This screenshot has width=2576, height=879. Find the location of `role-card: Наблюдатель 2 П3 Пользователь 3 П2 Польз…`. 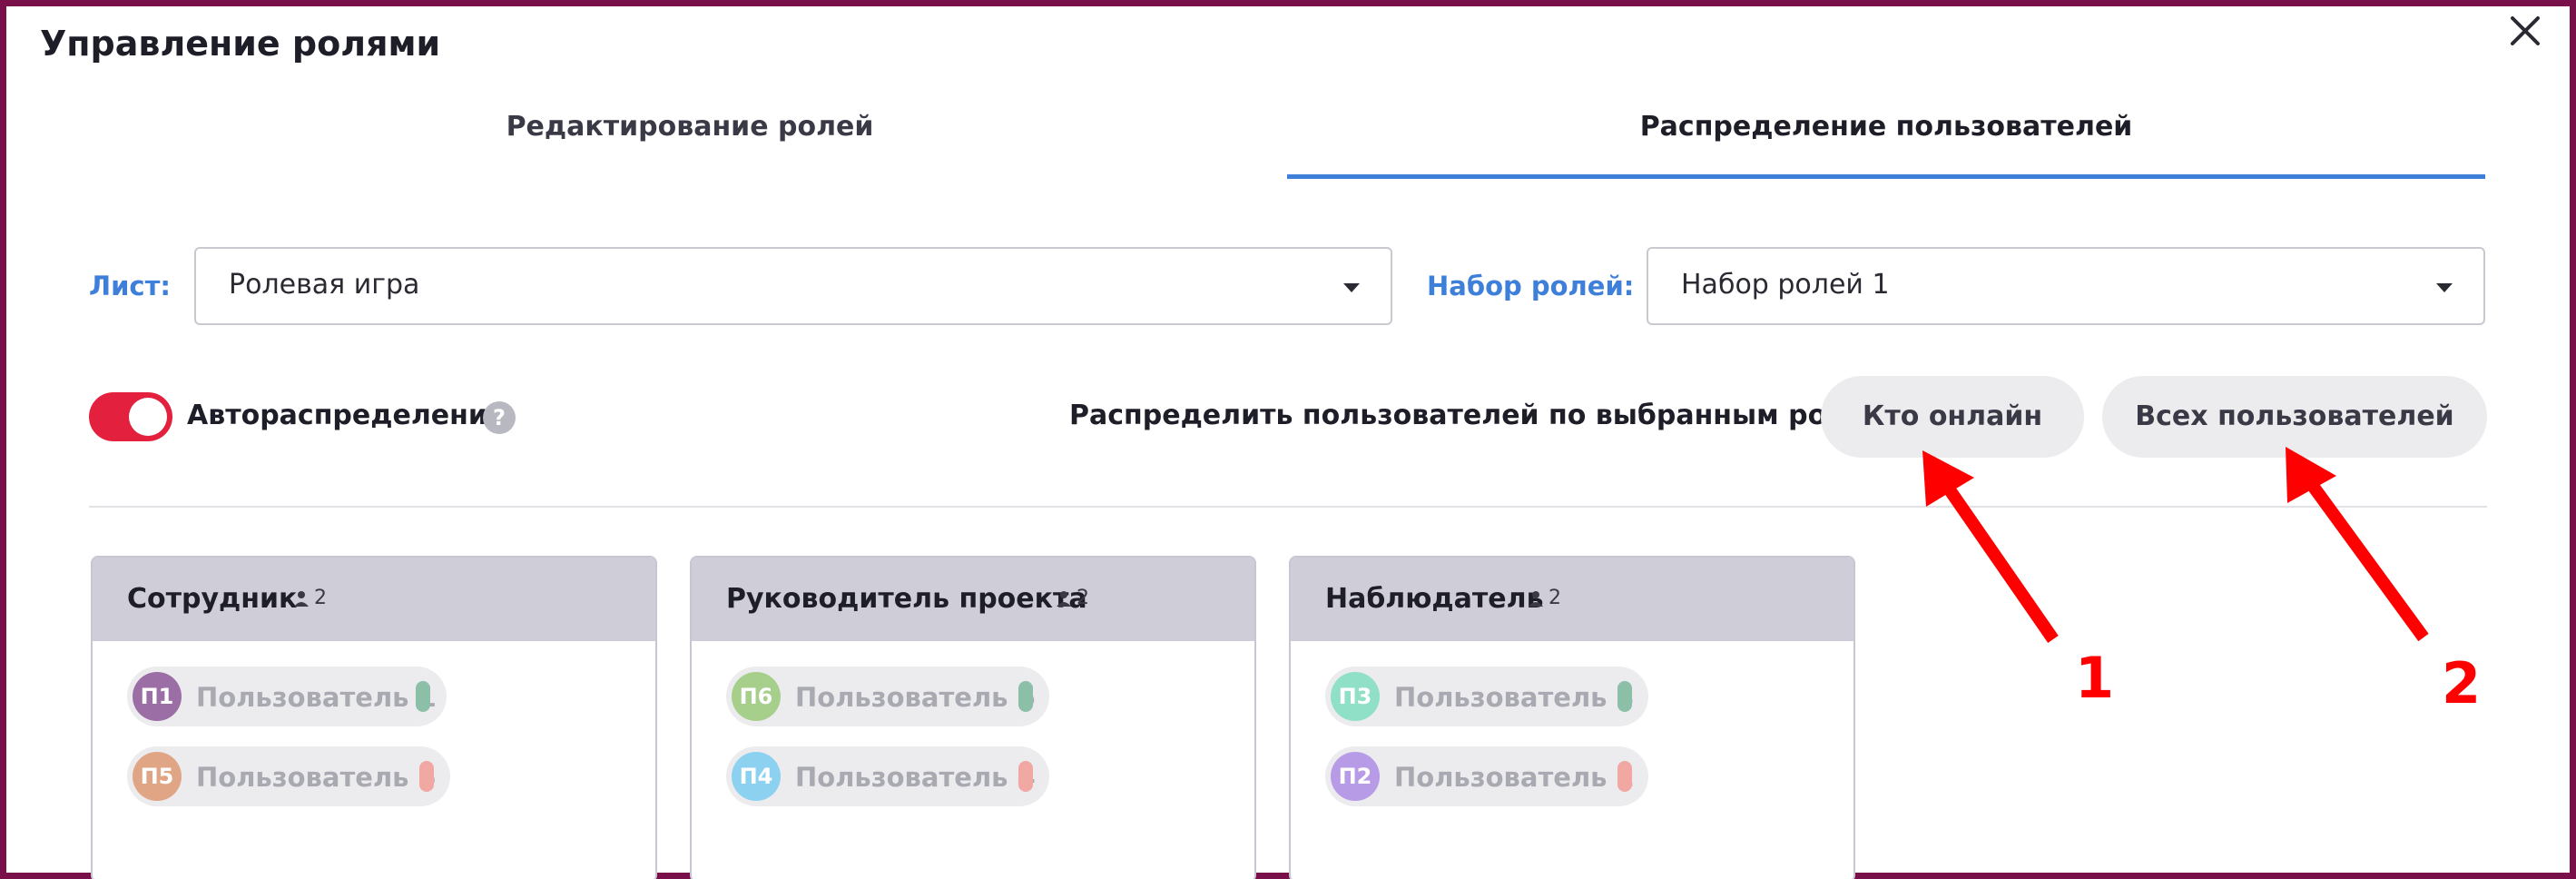

role-card: Наблюдатель 2 П3 Пользователь 3 П2 Польз… is located at coordinates (1572, 717).